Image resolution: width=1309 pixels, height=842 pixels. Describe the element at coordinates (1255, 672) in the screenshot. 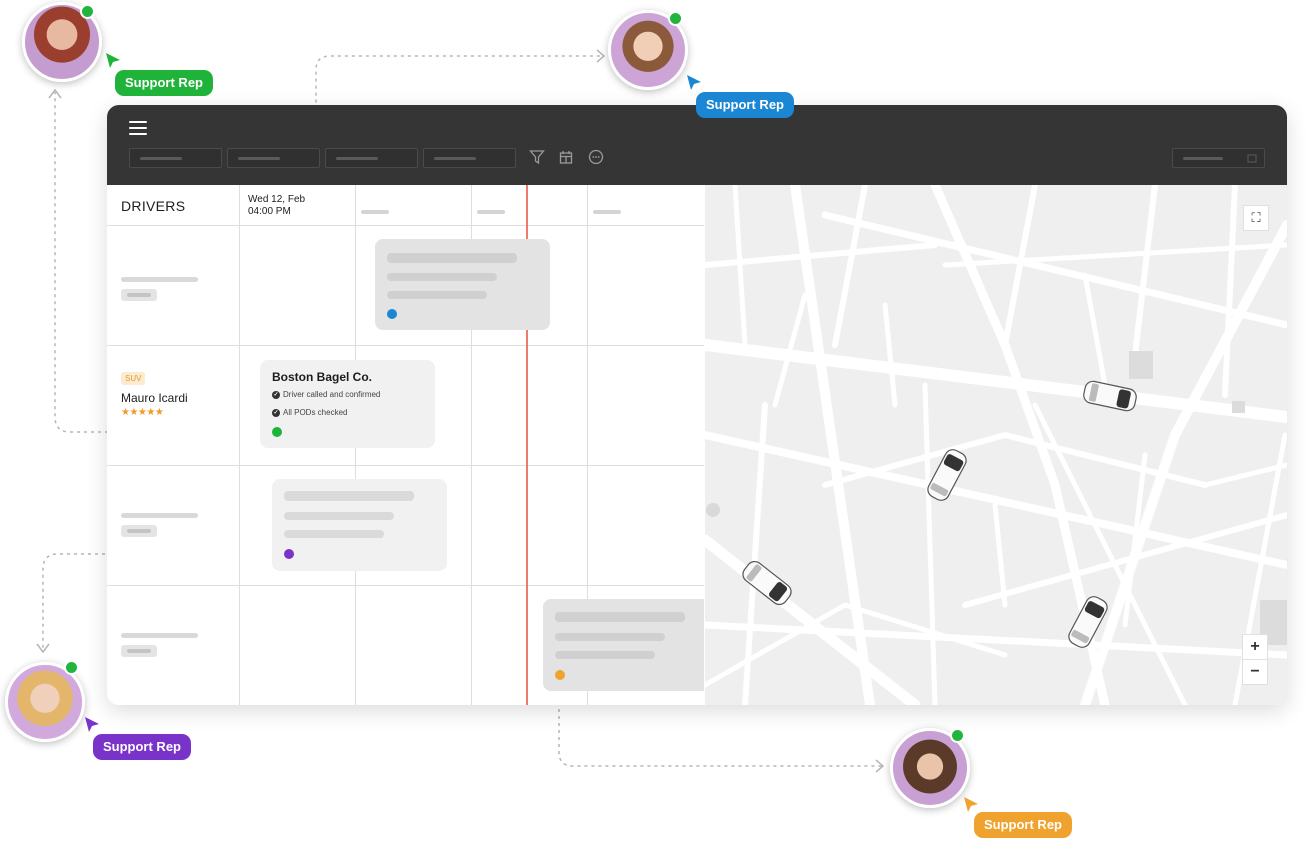

I see `zoom-out-icon: −` at that location.